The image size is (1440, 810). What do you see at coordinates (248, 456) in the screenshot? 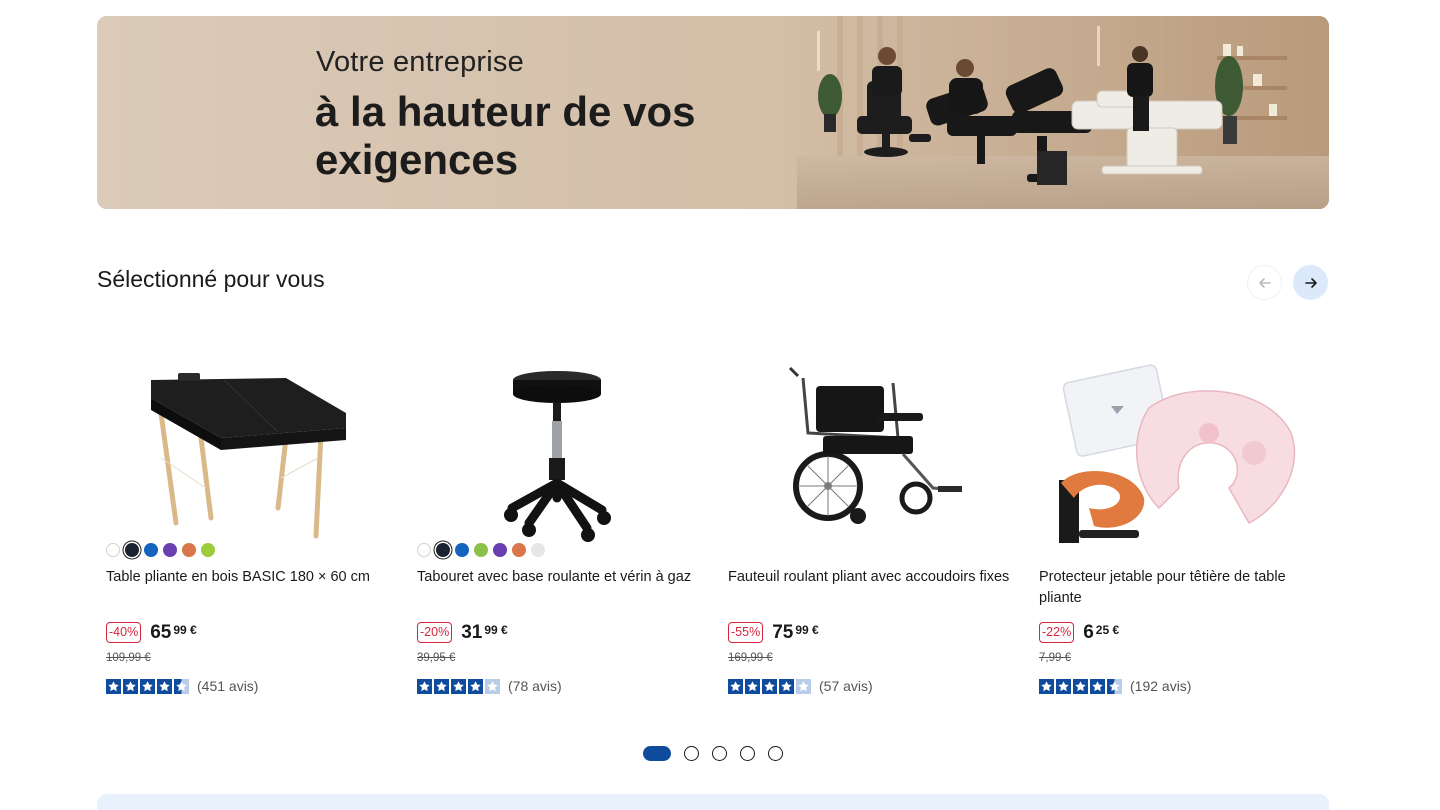
I see `product-image-massage-table` at bounding box center [248, 456].